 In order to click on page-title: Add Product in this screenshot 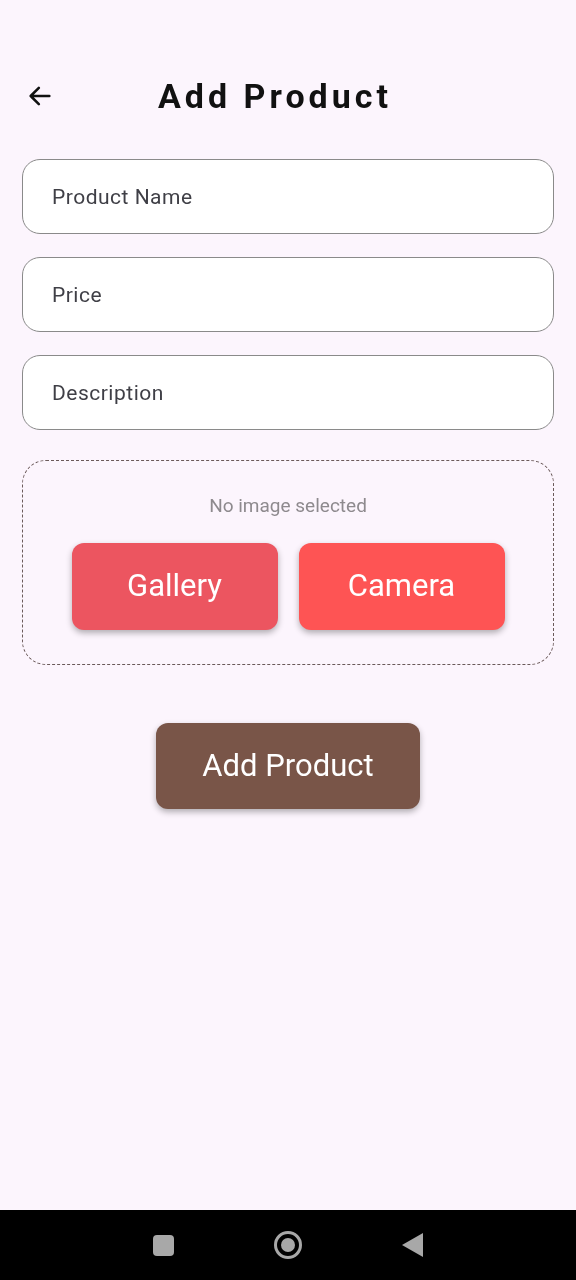, I will do `click(275, 96)`.